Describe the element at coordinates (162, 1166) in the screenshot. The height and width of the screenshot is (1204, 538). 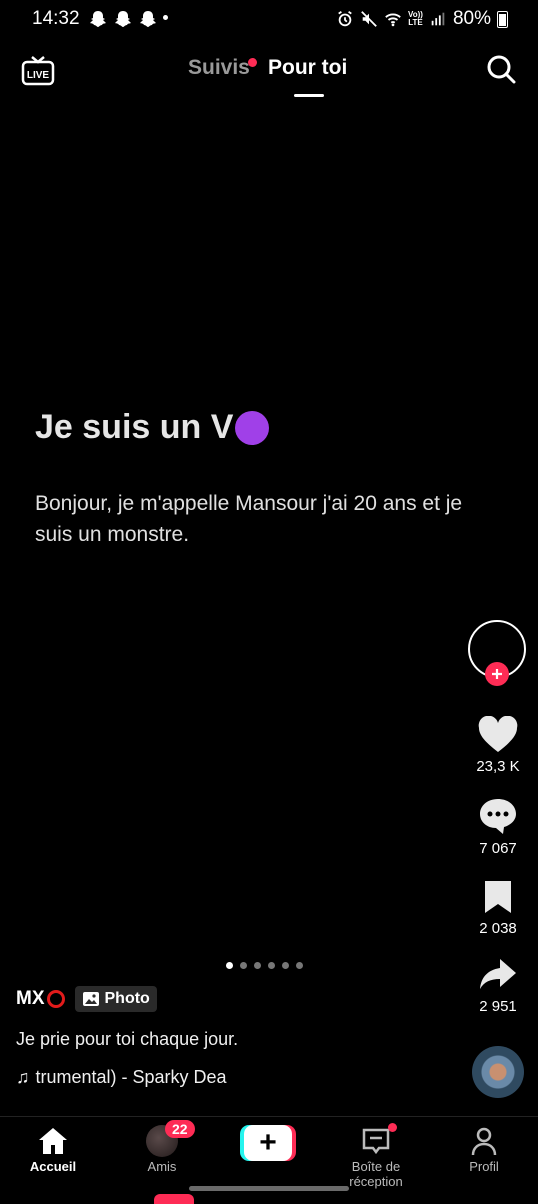
I see `nav-friends-label: Amis` at that location.